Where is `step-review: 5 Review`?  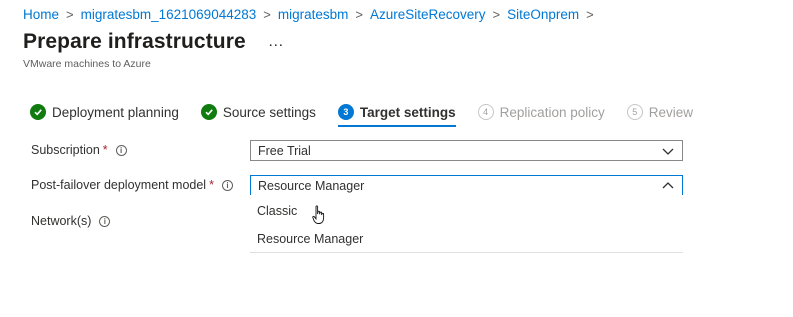 step-review: 5 Review is located at coordinates (659, 112).